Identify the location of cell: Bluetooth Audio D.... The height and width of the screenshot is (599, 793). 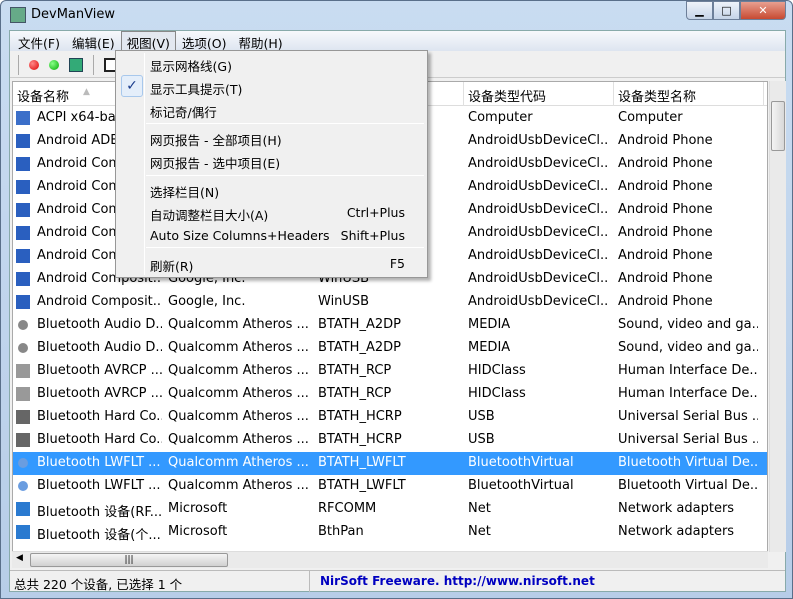
(99, 324).